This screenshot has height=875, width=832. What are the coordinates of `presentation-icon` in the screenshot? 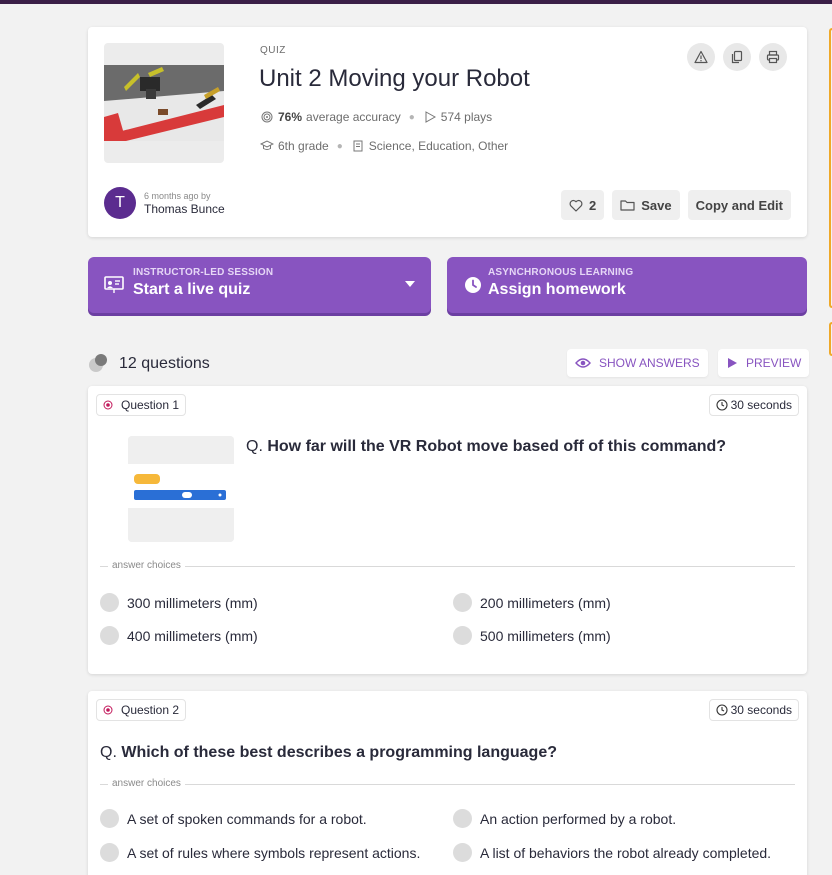 It's located at (114, 285).